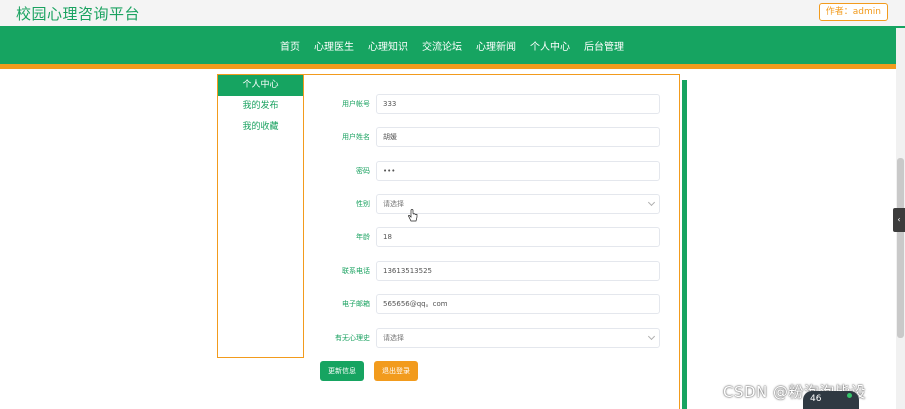 Image resolution: width=905 pixels, height=409 pixels. I want to click on form-row-password: 密码 •••, so click(492, 171).